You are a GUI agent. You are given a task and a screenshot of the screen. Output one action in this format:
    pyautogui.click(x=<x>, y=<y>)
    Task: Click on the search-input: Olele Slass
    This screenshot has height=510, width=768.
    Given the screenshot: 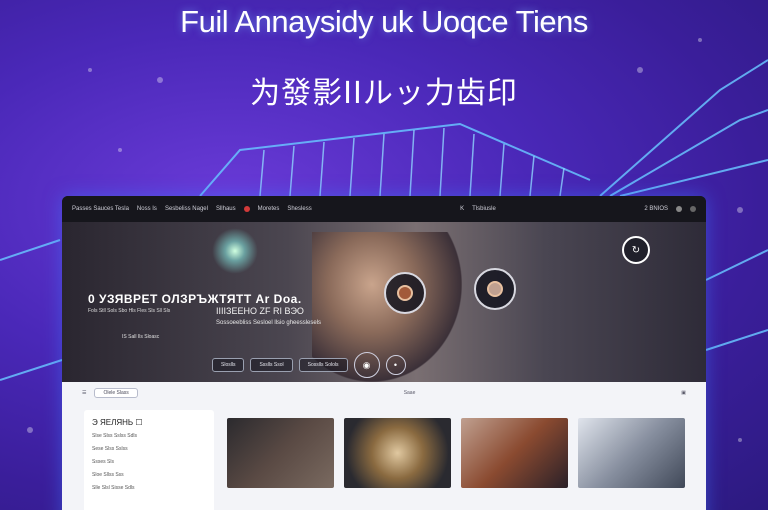 What is the action you would take?
    pyautogui.click(x=116, y=393)
    